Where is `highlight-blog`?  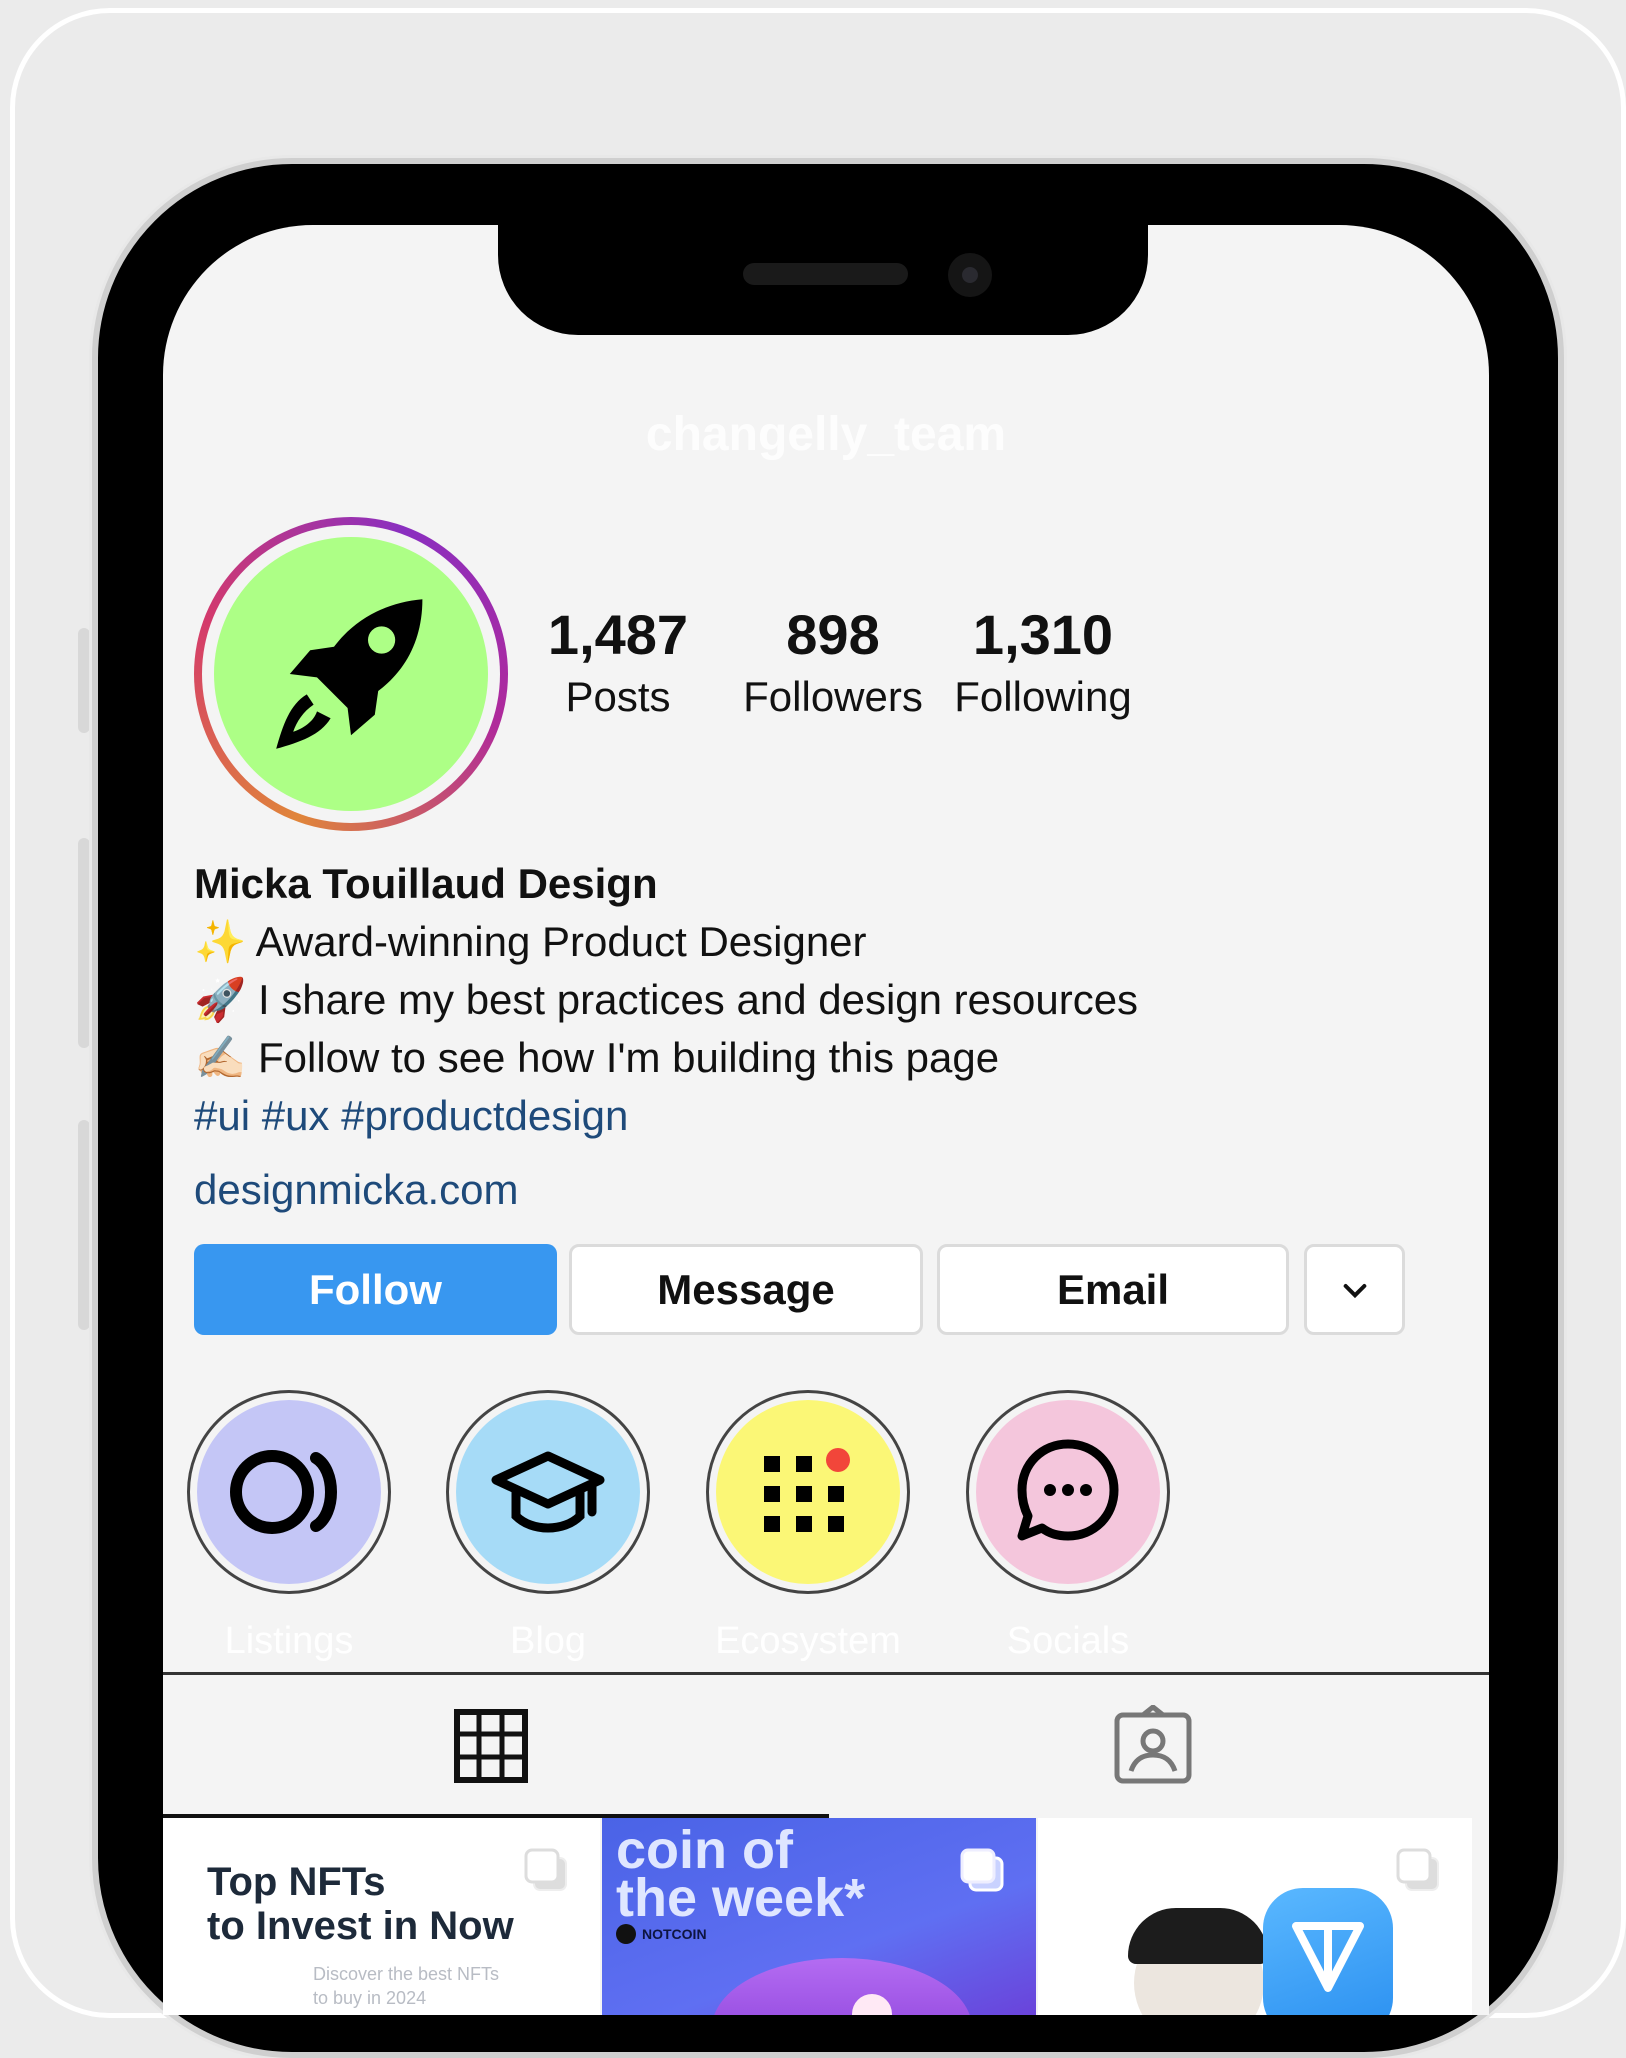 highlight-blog is located at coordinates (548, 1492).